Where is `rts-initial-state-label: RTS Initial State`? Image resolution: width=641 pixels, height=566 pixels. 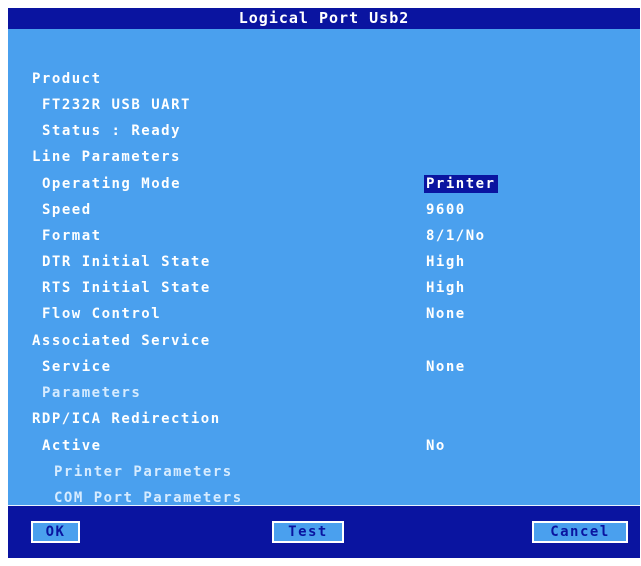 rts-initial-state-label: RTS Initial State is located at coordinates (126, 288).